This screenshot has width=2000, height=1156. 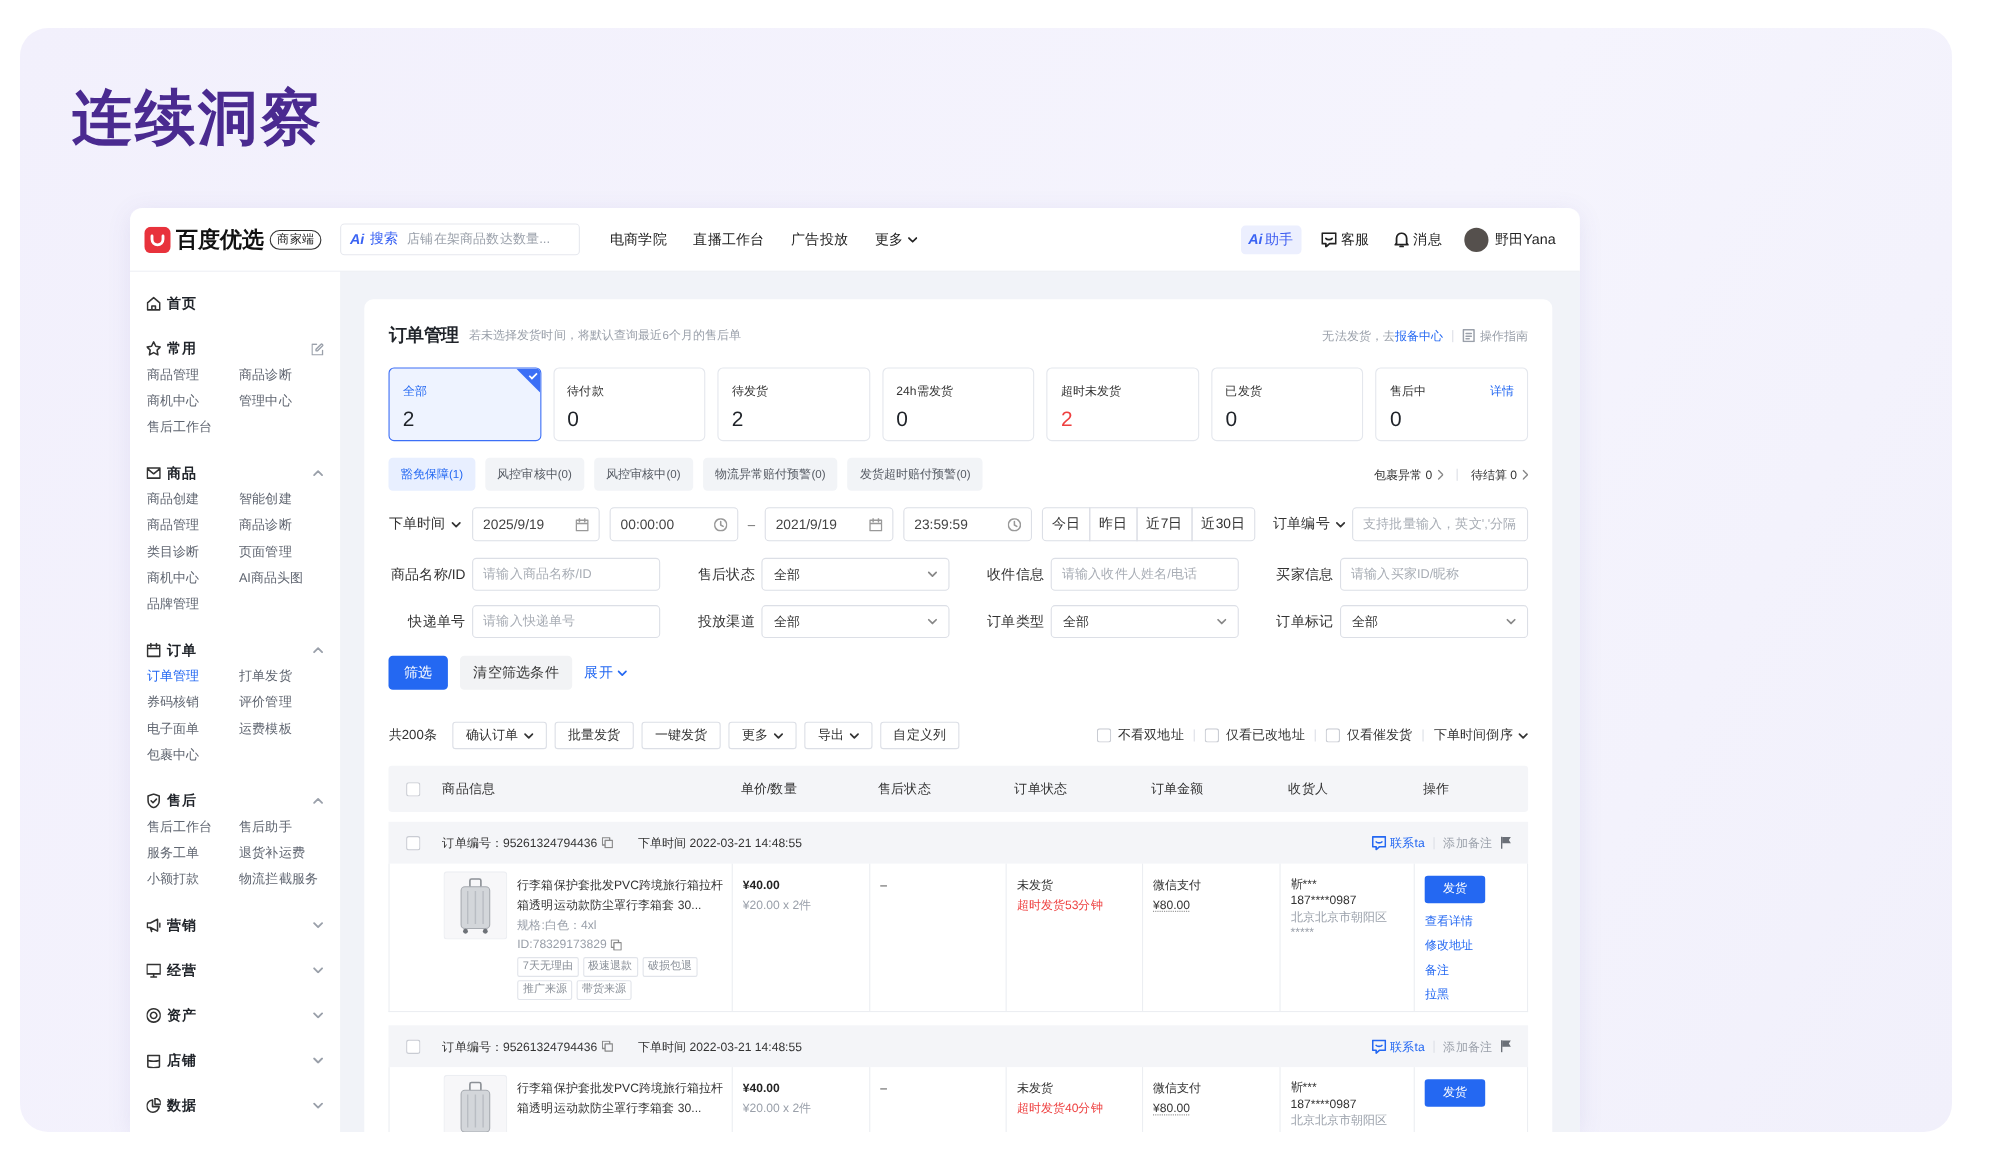 I want to click on logo-icon, so click(x=157, y=239).